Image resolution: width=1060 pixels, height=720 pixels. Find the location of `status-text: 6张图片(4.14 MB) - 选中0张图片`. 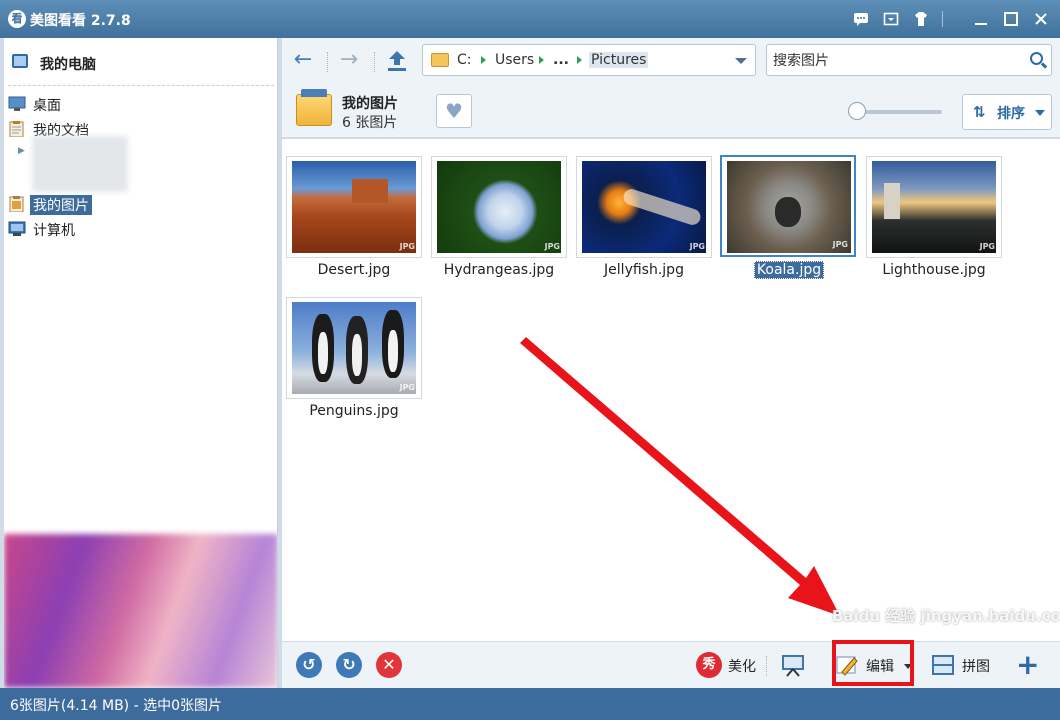

status-text: 6张图片(4.14 MB) - 选中0张图片 is located at coordinates (116, 706).